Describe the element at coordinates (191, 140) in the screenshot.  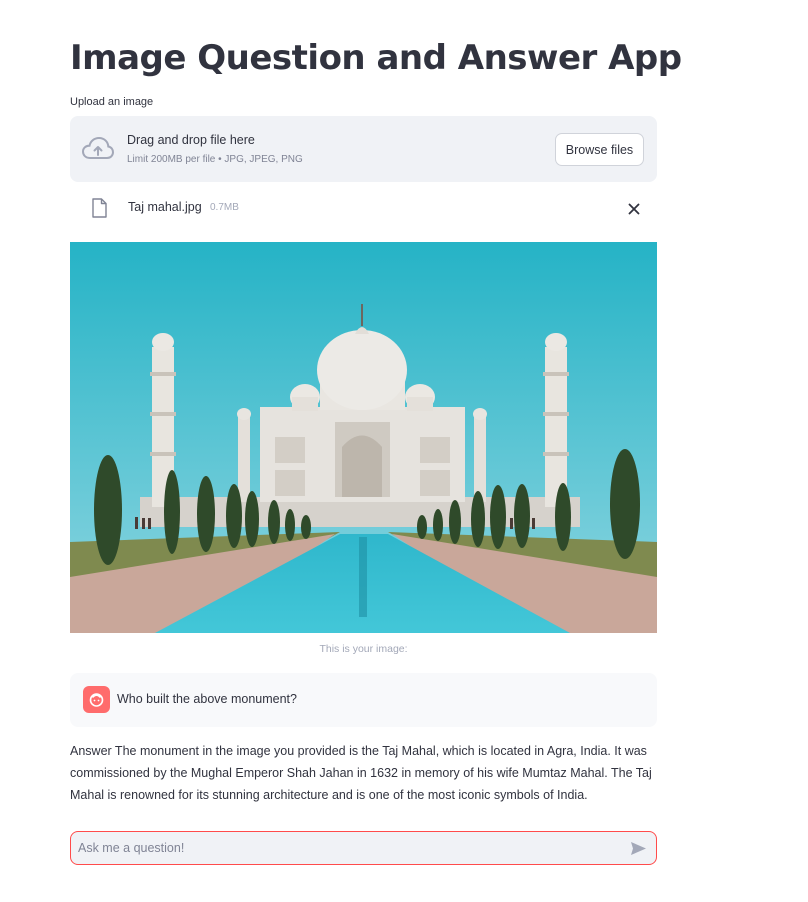
I see `dropzone-instructions: Drag and drop file here` at that location.